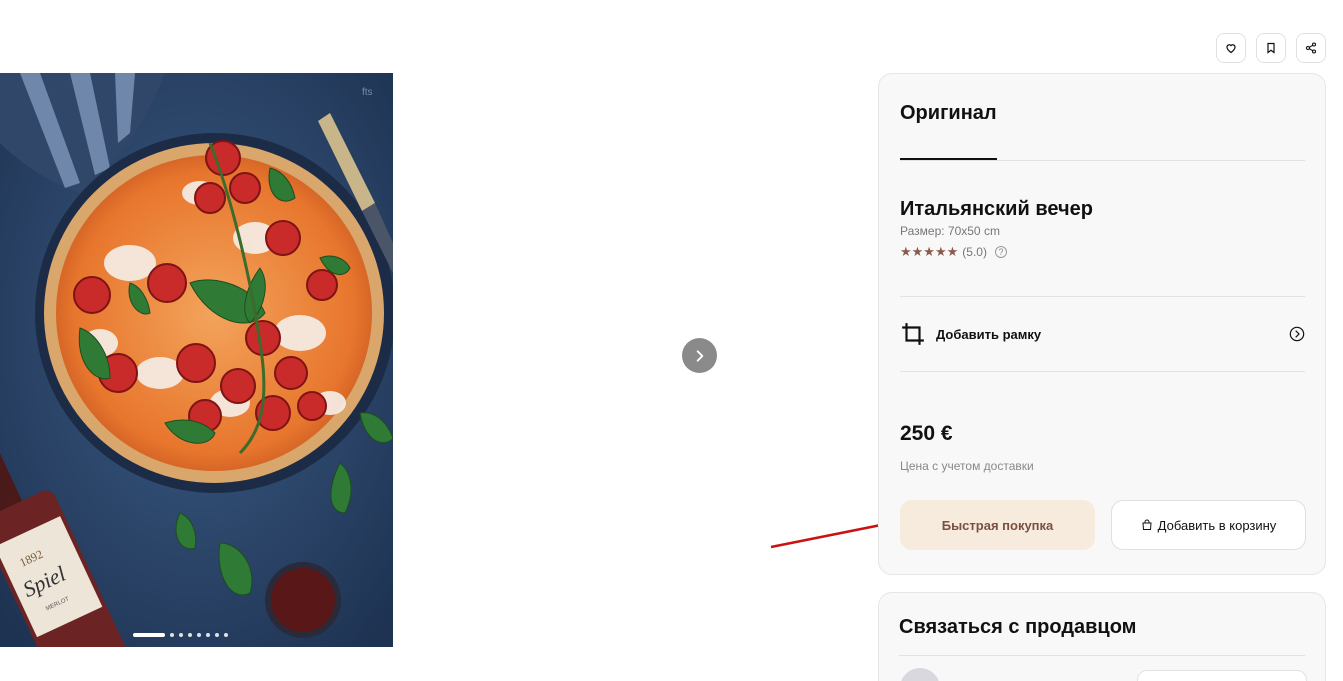 The height and width of the screenshot is (681, 1343). I want to click on rating: ★★★★★ (5.0) ?, so click(953, 252).